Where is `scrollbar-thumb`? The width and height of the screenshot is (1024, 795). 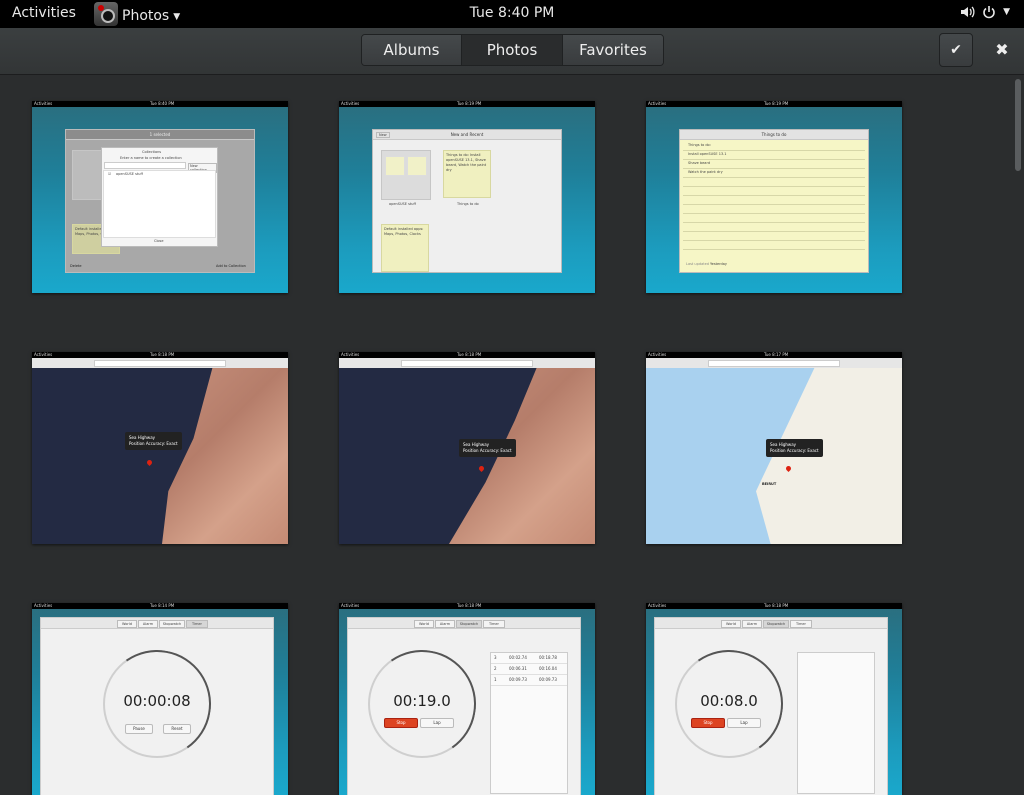
scrollbar-thumb is located at coordinates (1018, 125).